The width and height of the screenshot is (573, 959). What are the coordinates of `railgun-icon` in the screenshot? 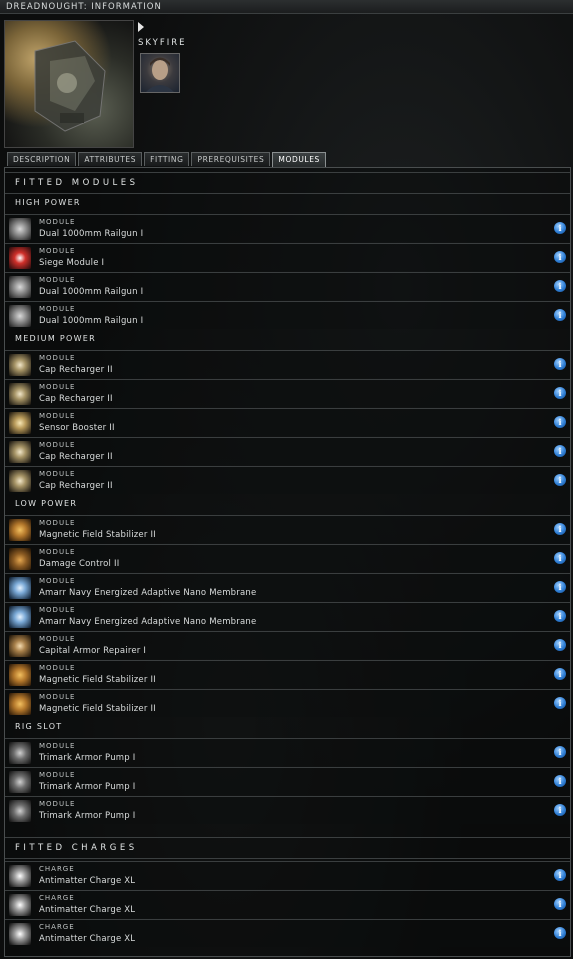 It's located at (20, 316).